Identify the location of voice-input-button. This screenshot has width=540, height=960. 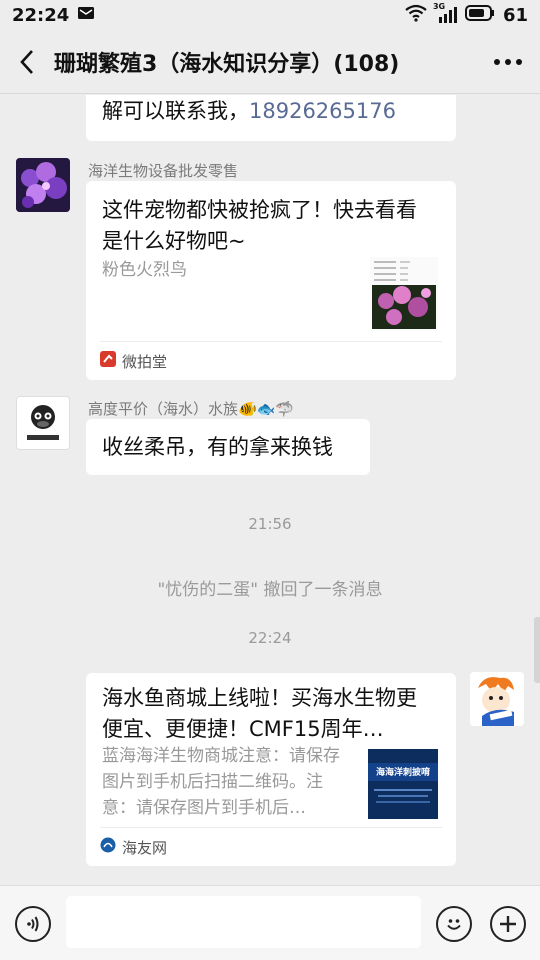
(33, 924).